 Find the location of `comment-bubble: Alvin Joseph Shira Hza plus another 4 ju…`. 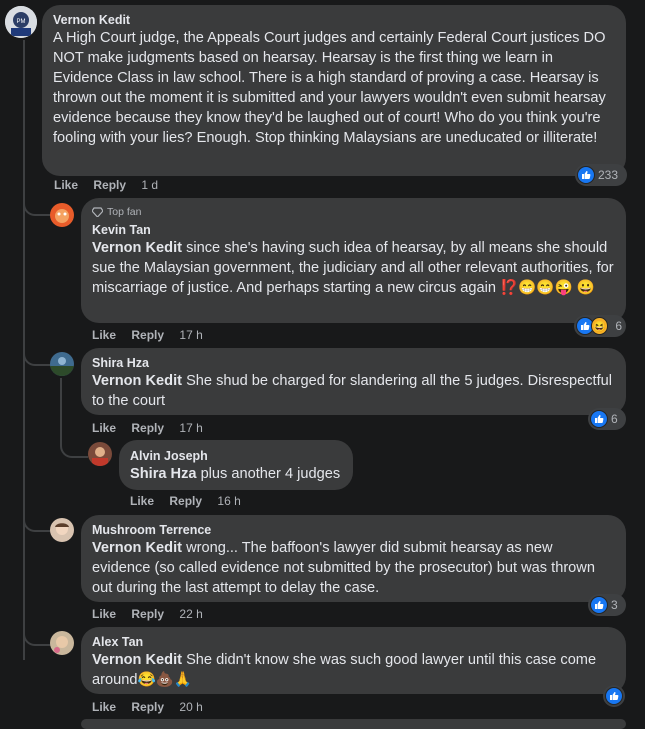

comment-bubble: Alvin Joseph Shira Hza plus another 4 ju… is located at coordinates (236, 465).